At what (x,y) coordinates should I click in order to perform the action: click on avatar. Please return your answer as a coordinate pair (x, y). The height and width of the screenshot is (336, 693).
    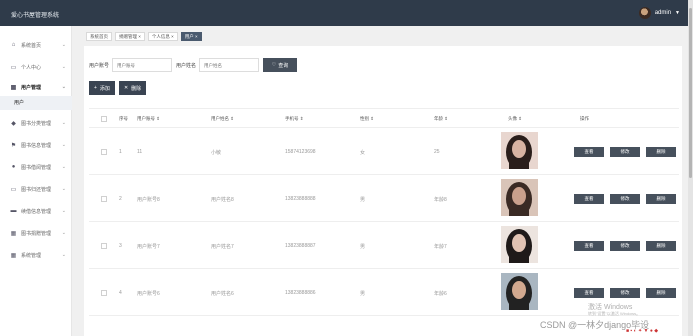
    Looking at the image, I should click on (644, 13).